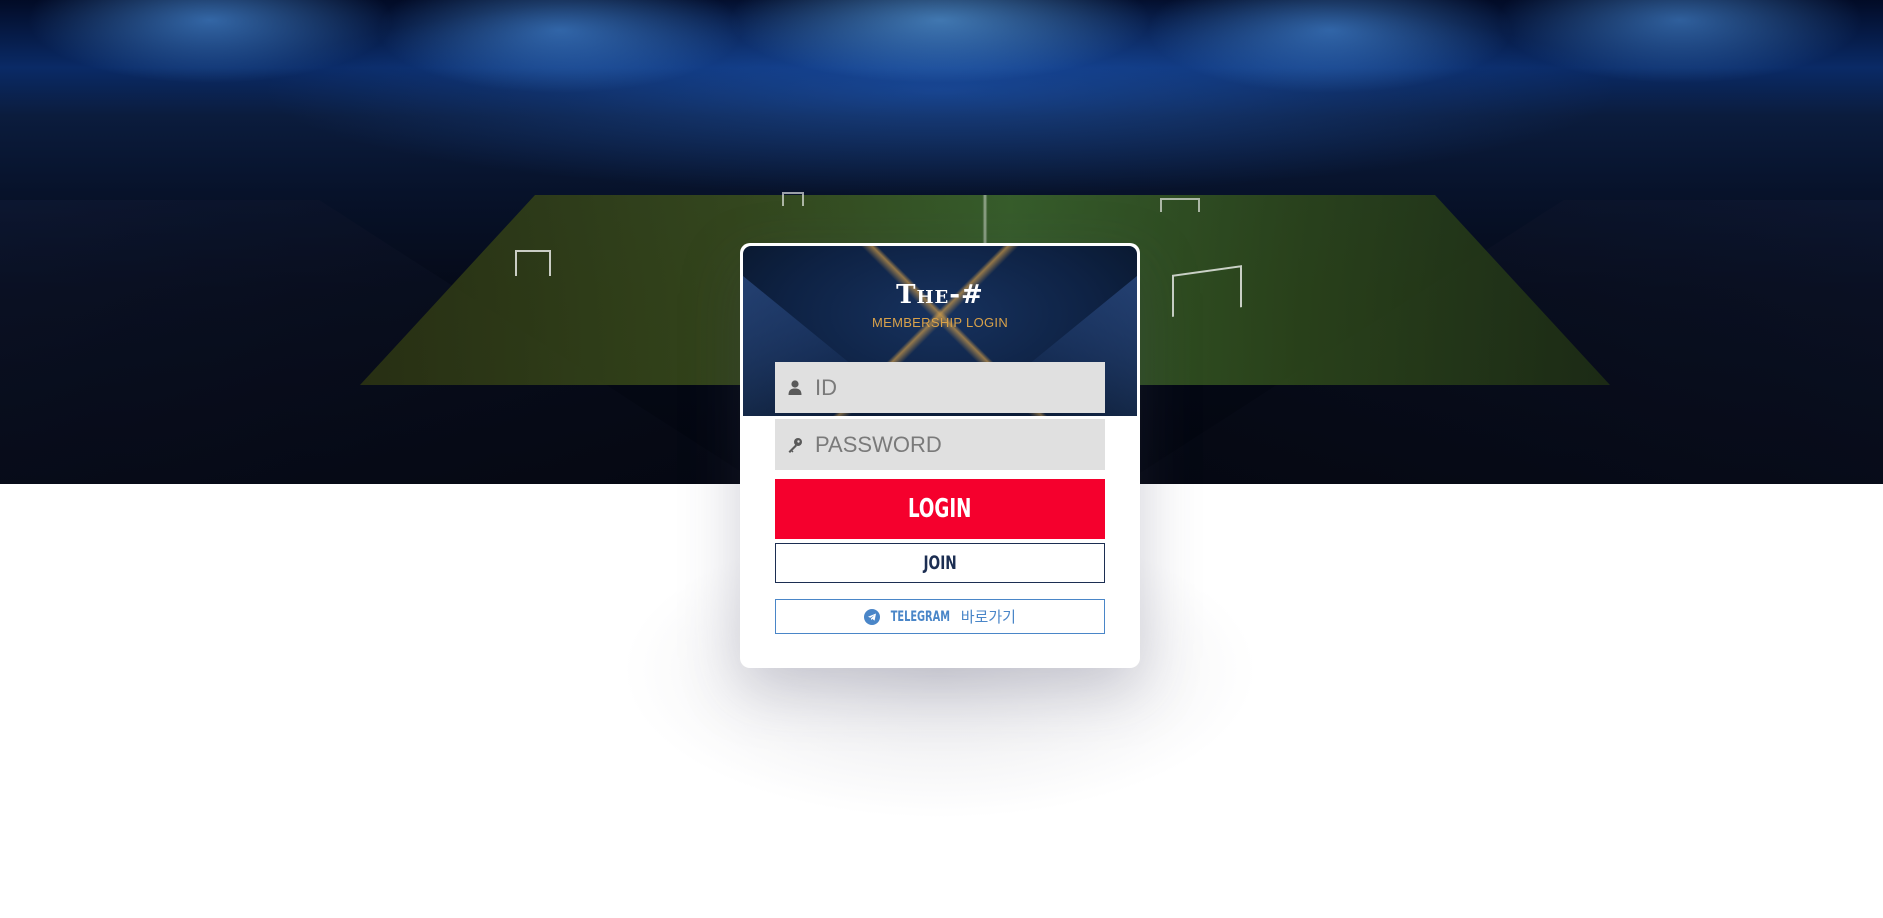  I want to click on goal-far-left, so click(793, 199).